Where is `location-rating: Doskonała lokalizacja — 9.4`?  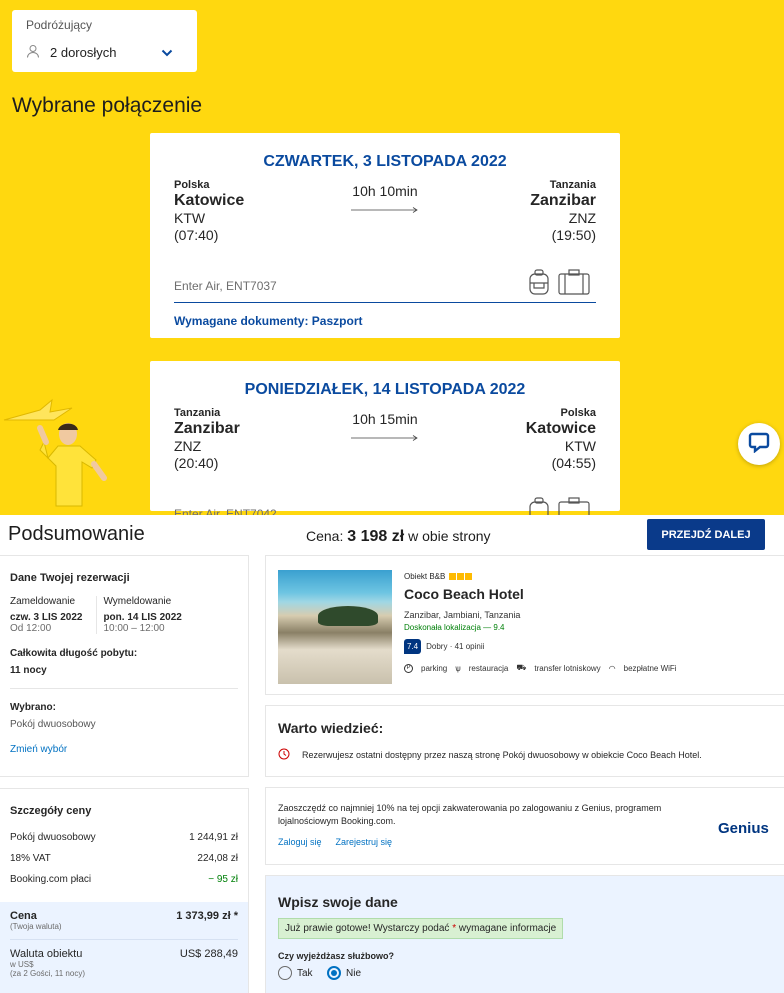 location-rating: Doskonała lokalizacja — 9.4 is located at coordinates (454, 627).